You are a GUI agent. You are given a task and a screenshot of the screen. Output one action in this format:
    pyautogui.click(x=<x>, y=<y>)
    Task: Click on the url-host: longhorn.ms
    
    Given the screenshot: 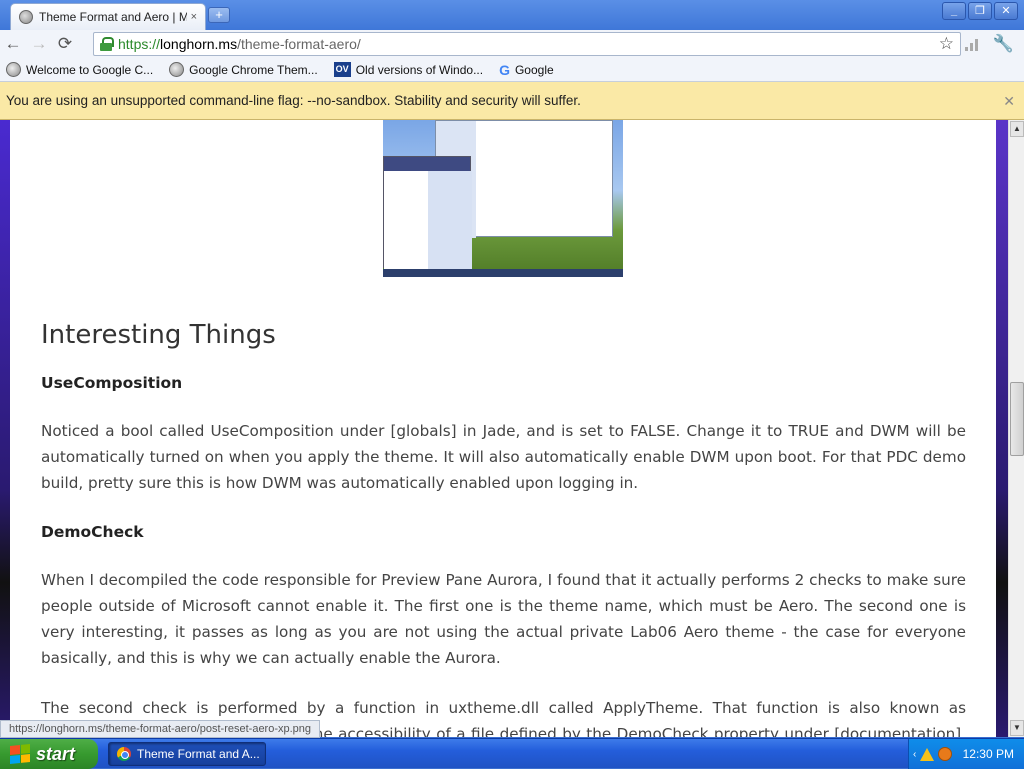 What is the action you would take?
    pyautogui.click(x=199, y=44)
    